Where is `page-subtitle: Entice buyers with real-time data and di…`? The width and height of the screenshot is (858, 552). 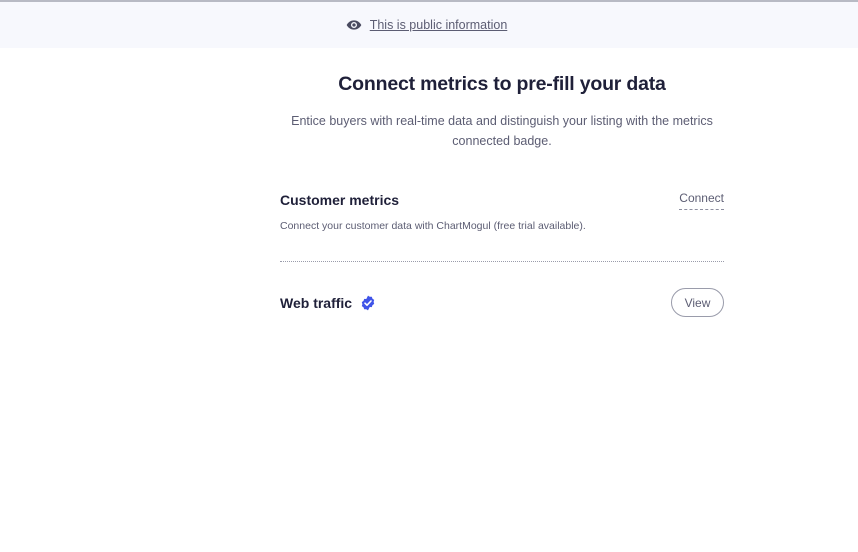 page-subtitle: Entice buyers with real-time data and di… is located at coordinates (502, 131).